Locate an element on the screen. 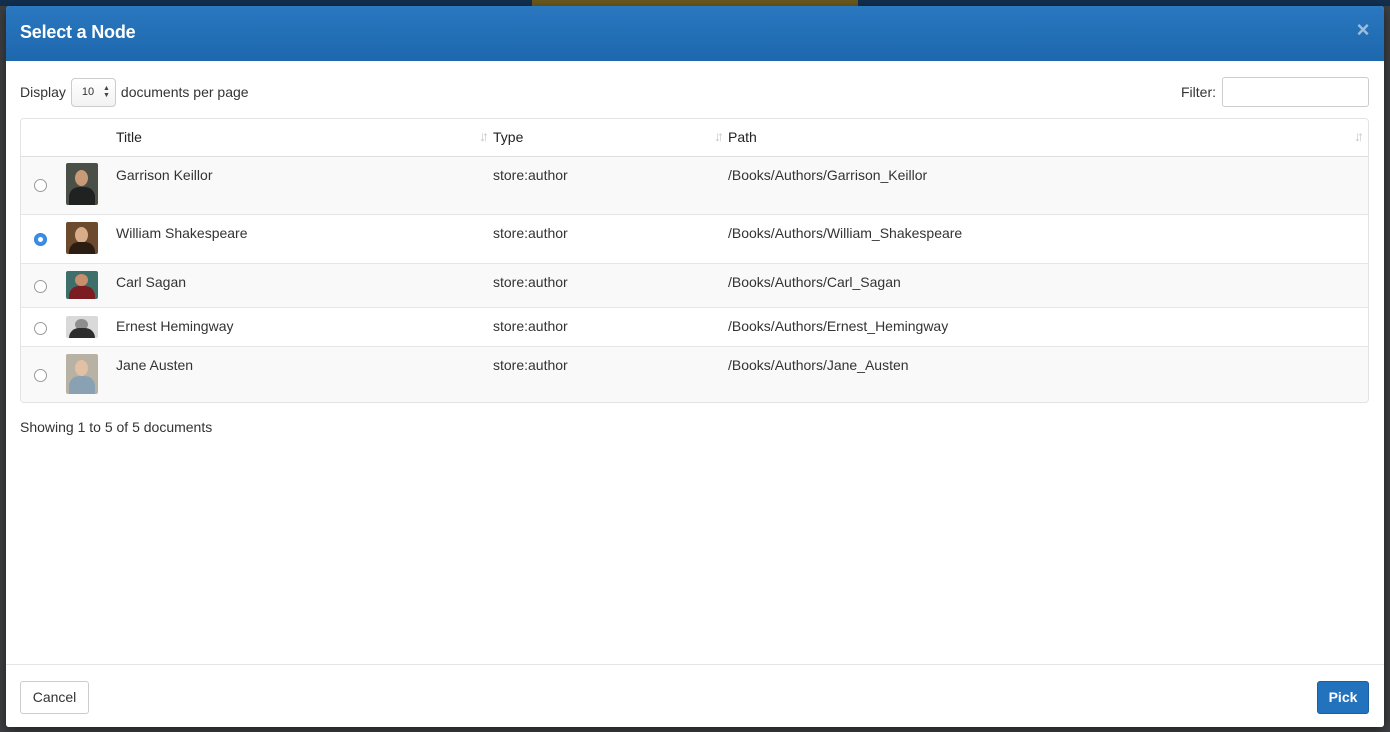 The height and width of the screenshot is (732, 1390). page-length-select: 10 ▲ ▼ is located at coordinates (93, 92).